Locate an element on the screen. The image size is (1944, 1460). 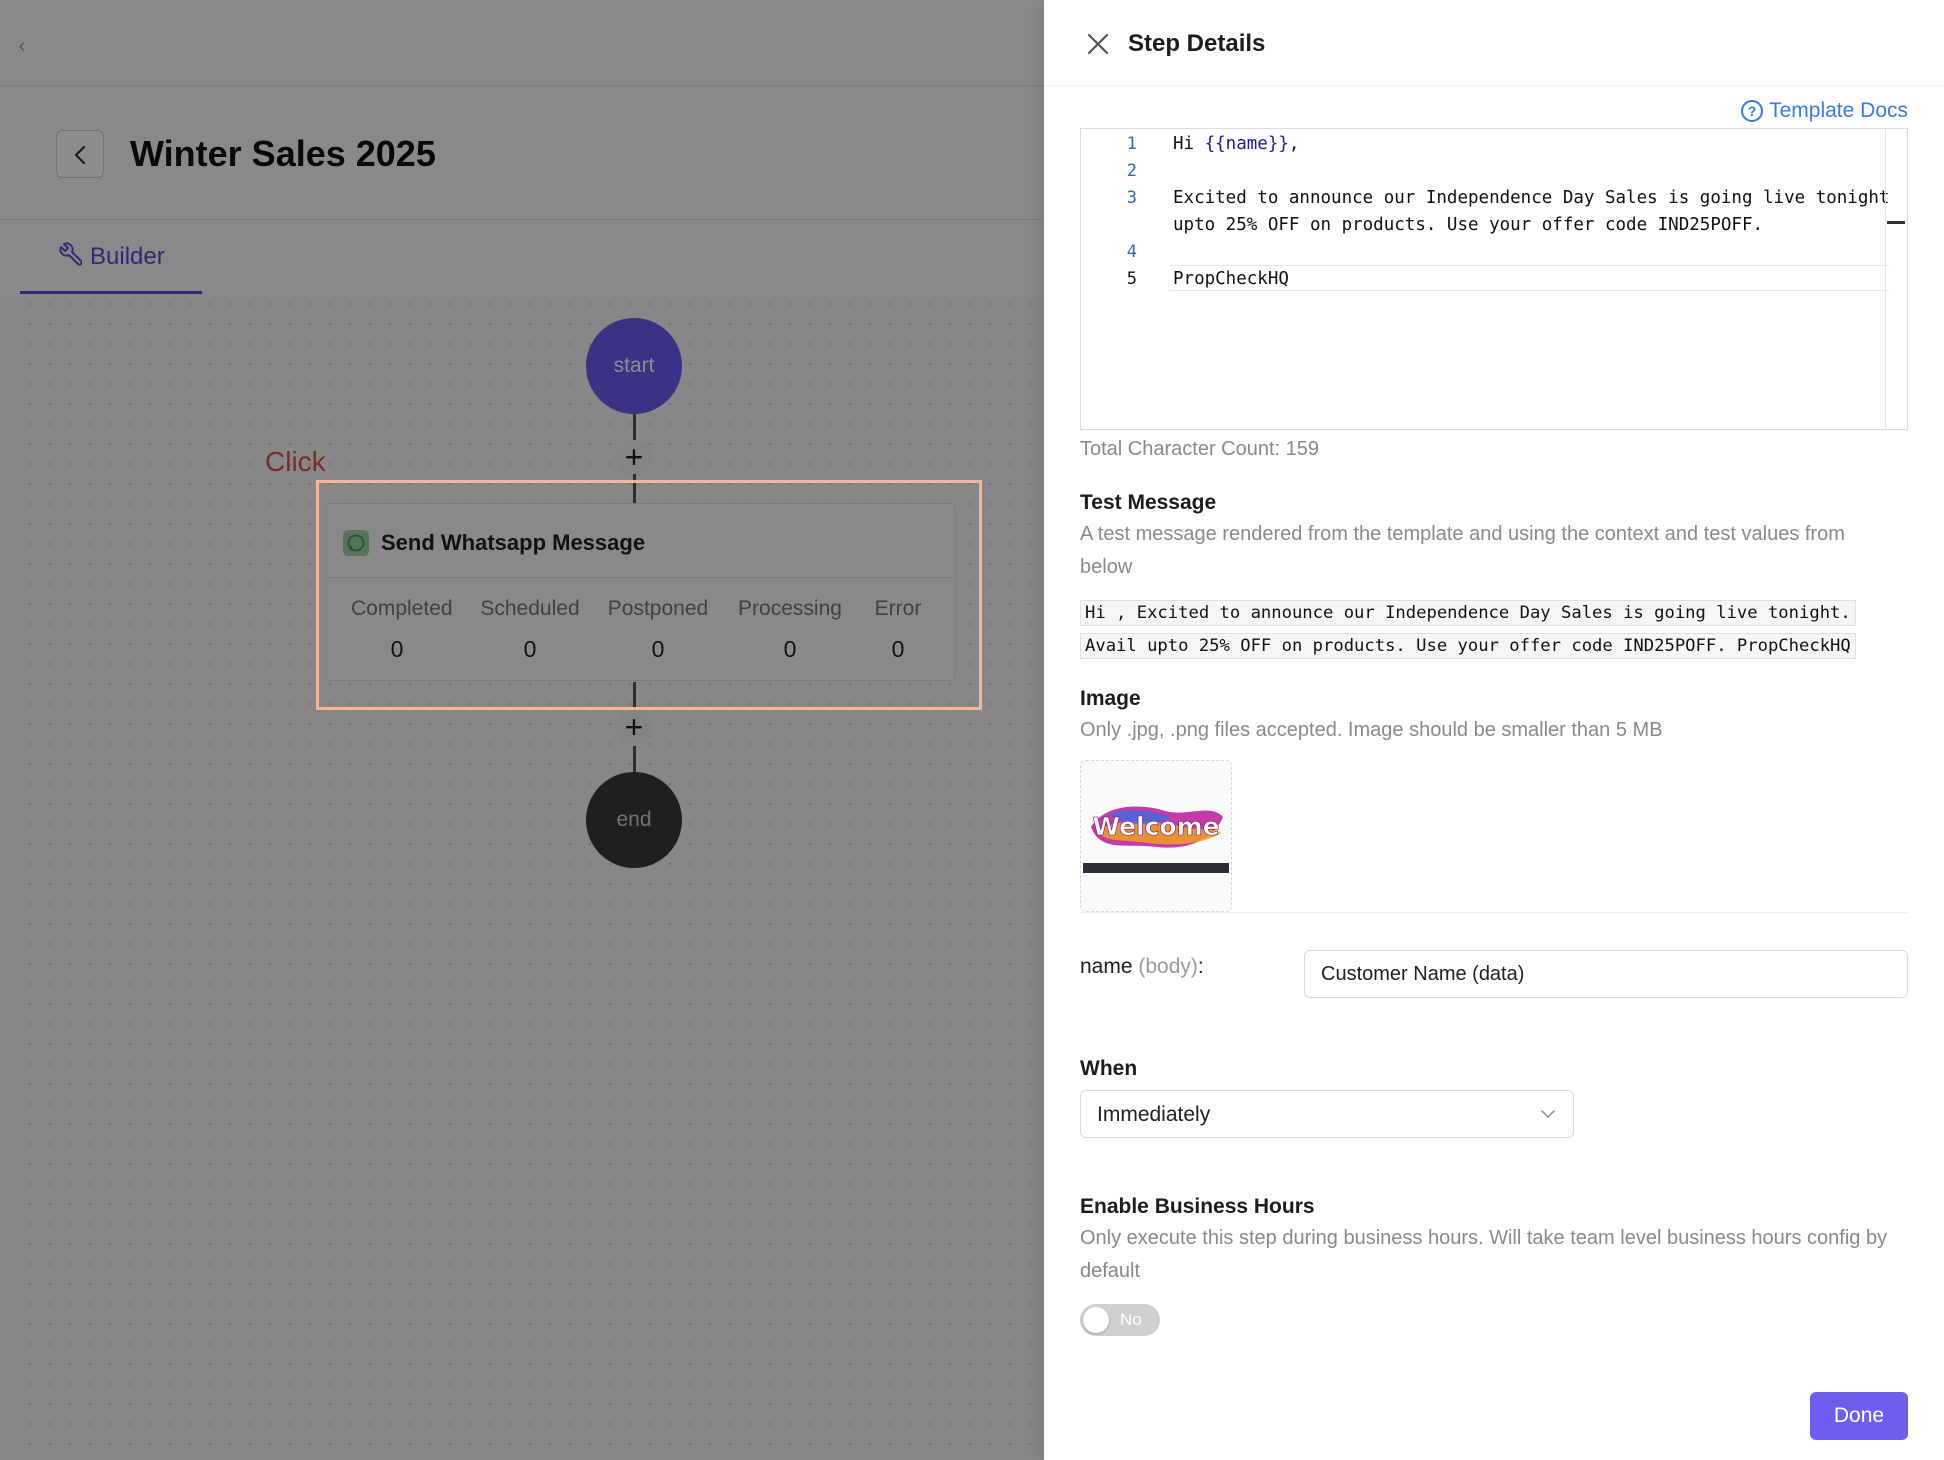
welcome-image-text: Welcome is located at coordinates (1155, 826).